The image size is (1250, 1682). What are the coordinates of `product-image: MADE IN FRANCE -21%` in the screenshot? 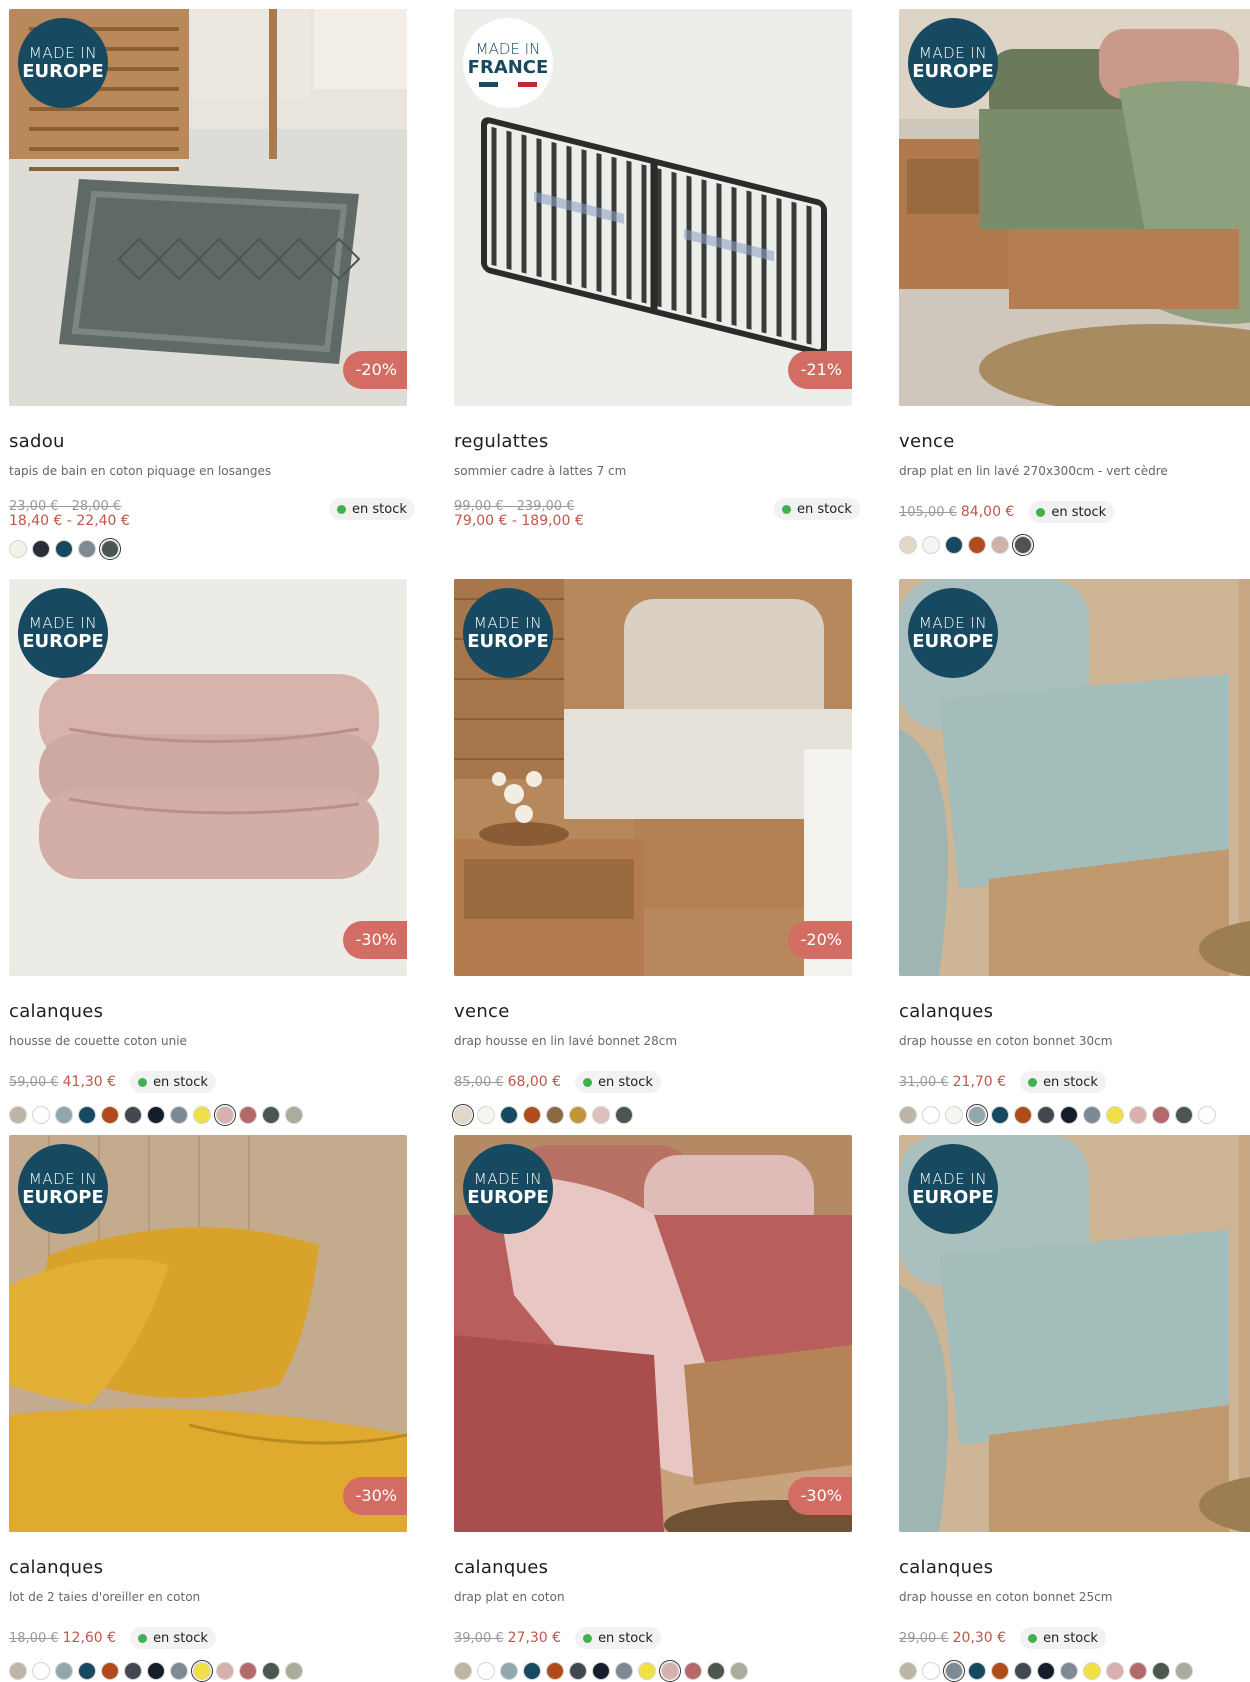 It's located at (653, 207).